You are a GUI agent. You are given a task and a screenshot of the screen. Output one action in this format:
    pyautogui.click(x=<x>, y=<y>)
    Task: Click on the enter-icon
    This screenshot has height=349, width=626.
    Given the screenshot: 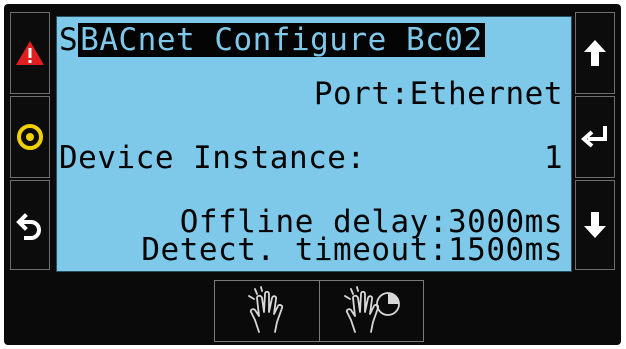 What is the action you would take?
    pyautogui.click(x=594, y=137)
    